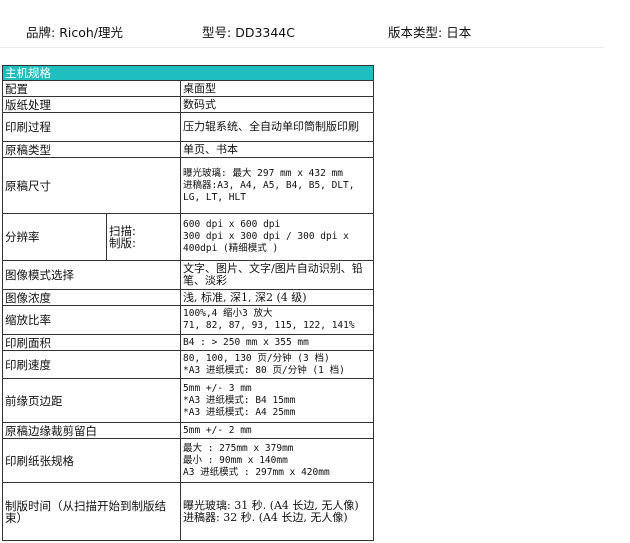  What do you see at coordinates (91, 185) in the screenshot?
I see `row-key: 原稿尺寸` at bounding box center [91, 185].